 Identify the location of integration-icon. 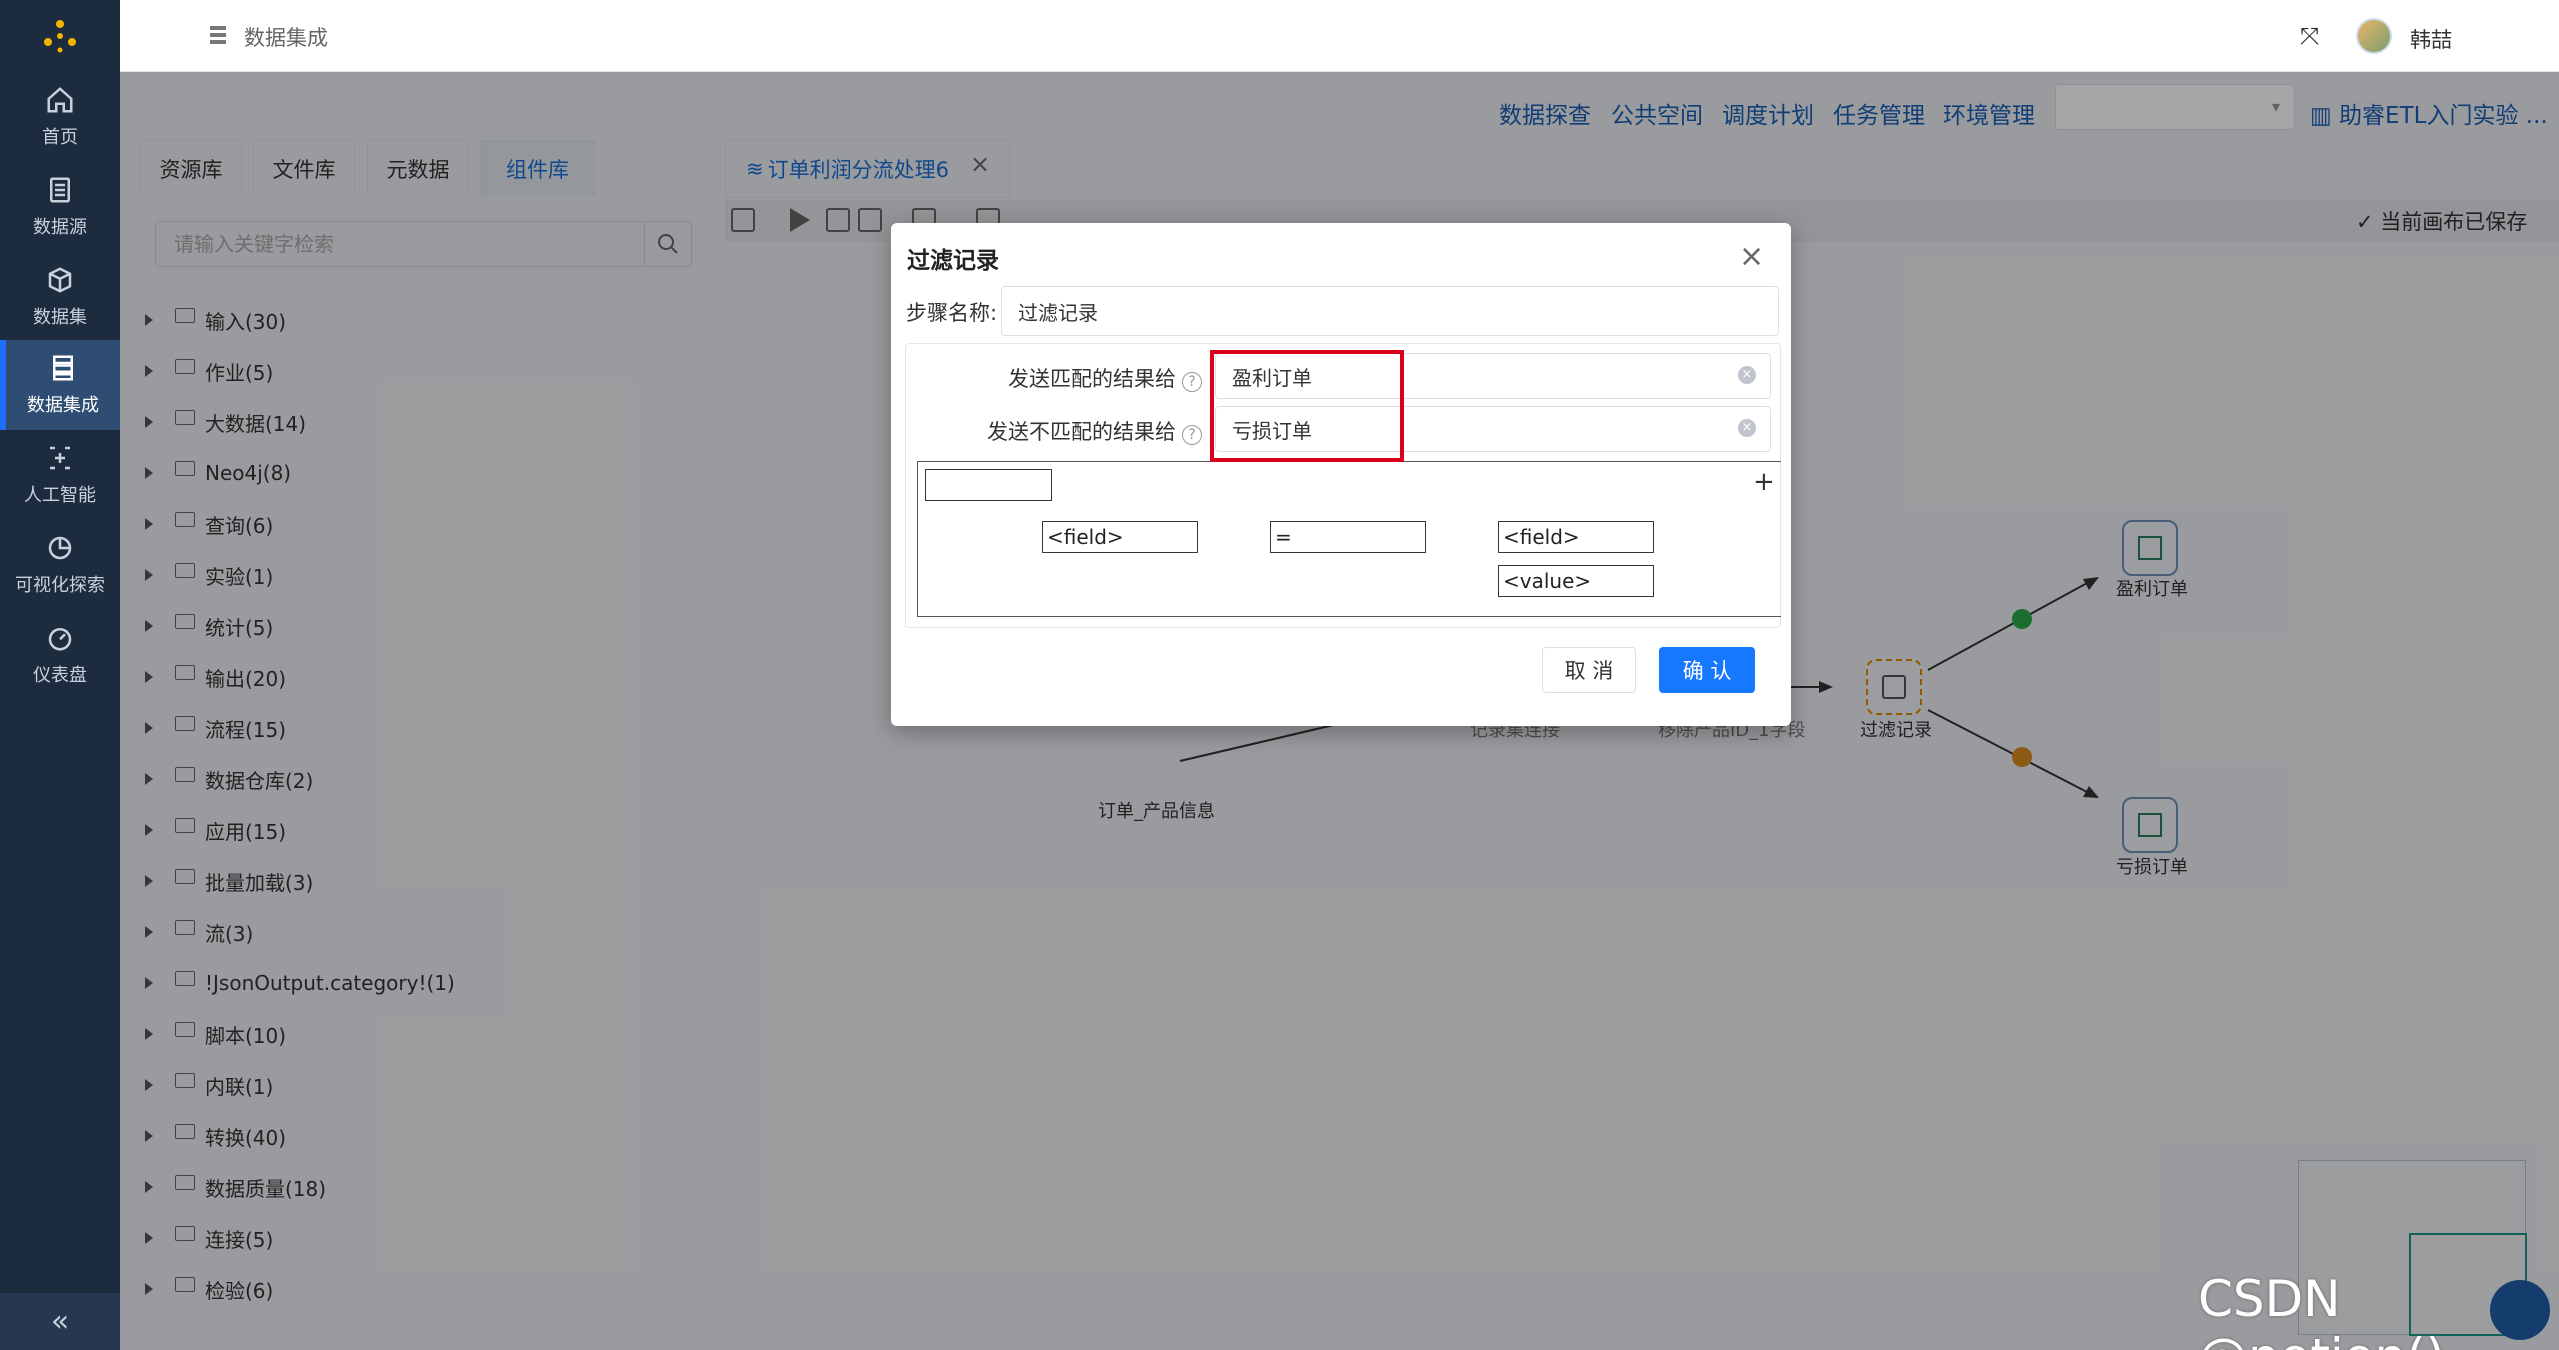
(63, 368).